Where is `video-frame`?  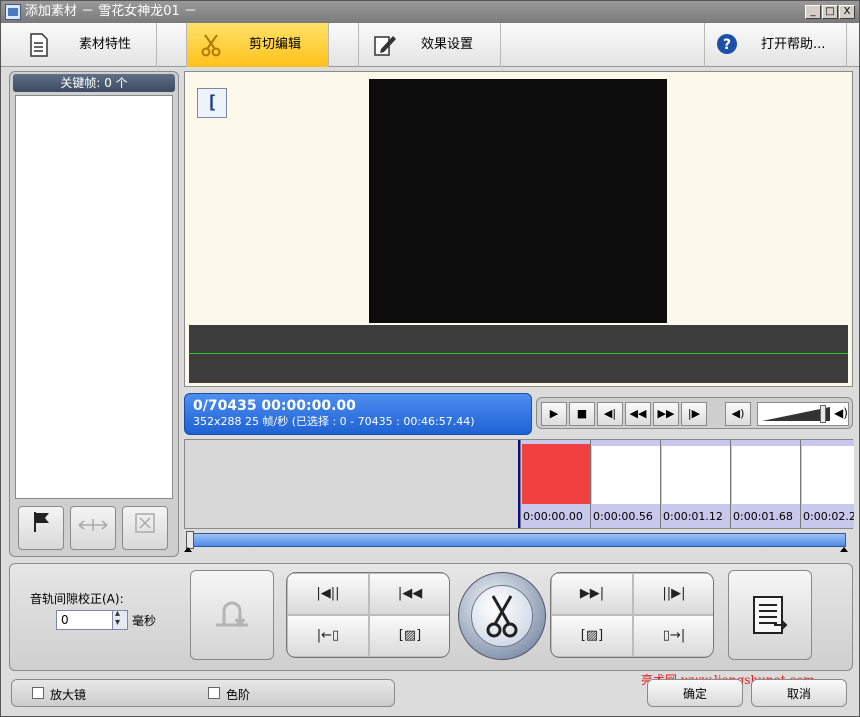
video-frame is located at coordinates (518, 201).